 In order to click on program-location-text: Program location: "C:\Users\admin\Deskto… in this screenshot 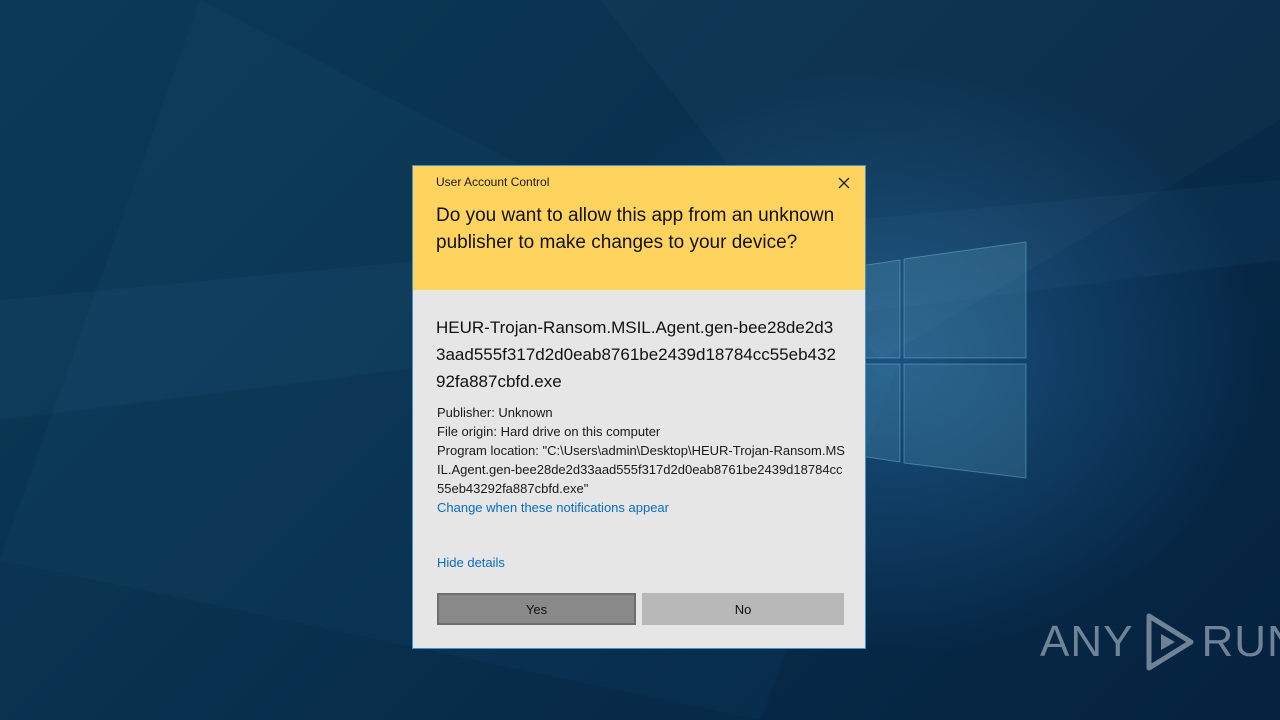, I will do `click(641, 469)`.